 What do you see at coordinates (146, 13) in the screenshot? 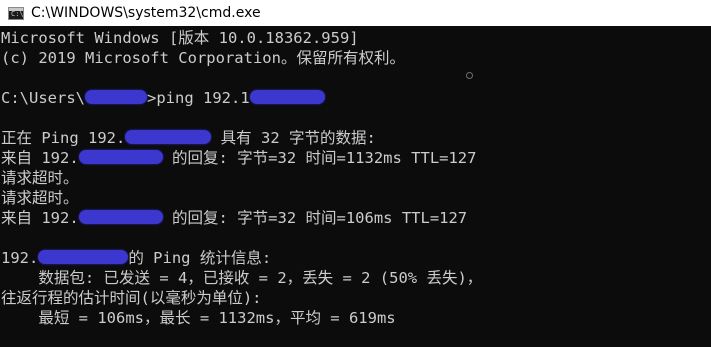
I see `window-title: C:\WINDOWS\system32\cmd.exe` at bounding box center [146, 13].